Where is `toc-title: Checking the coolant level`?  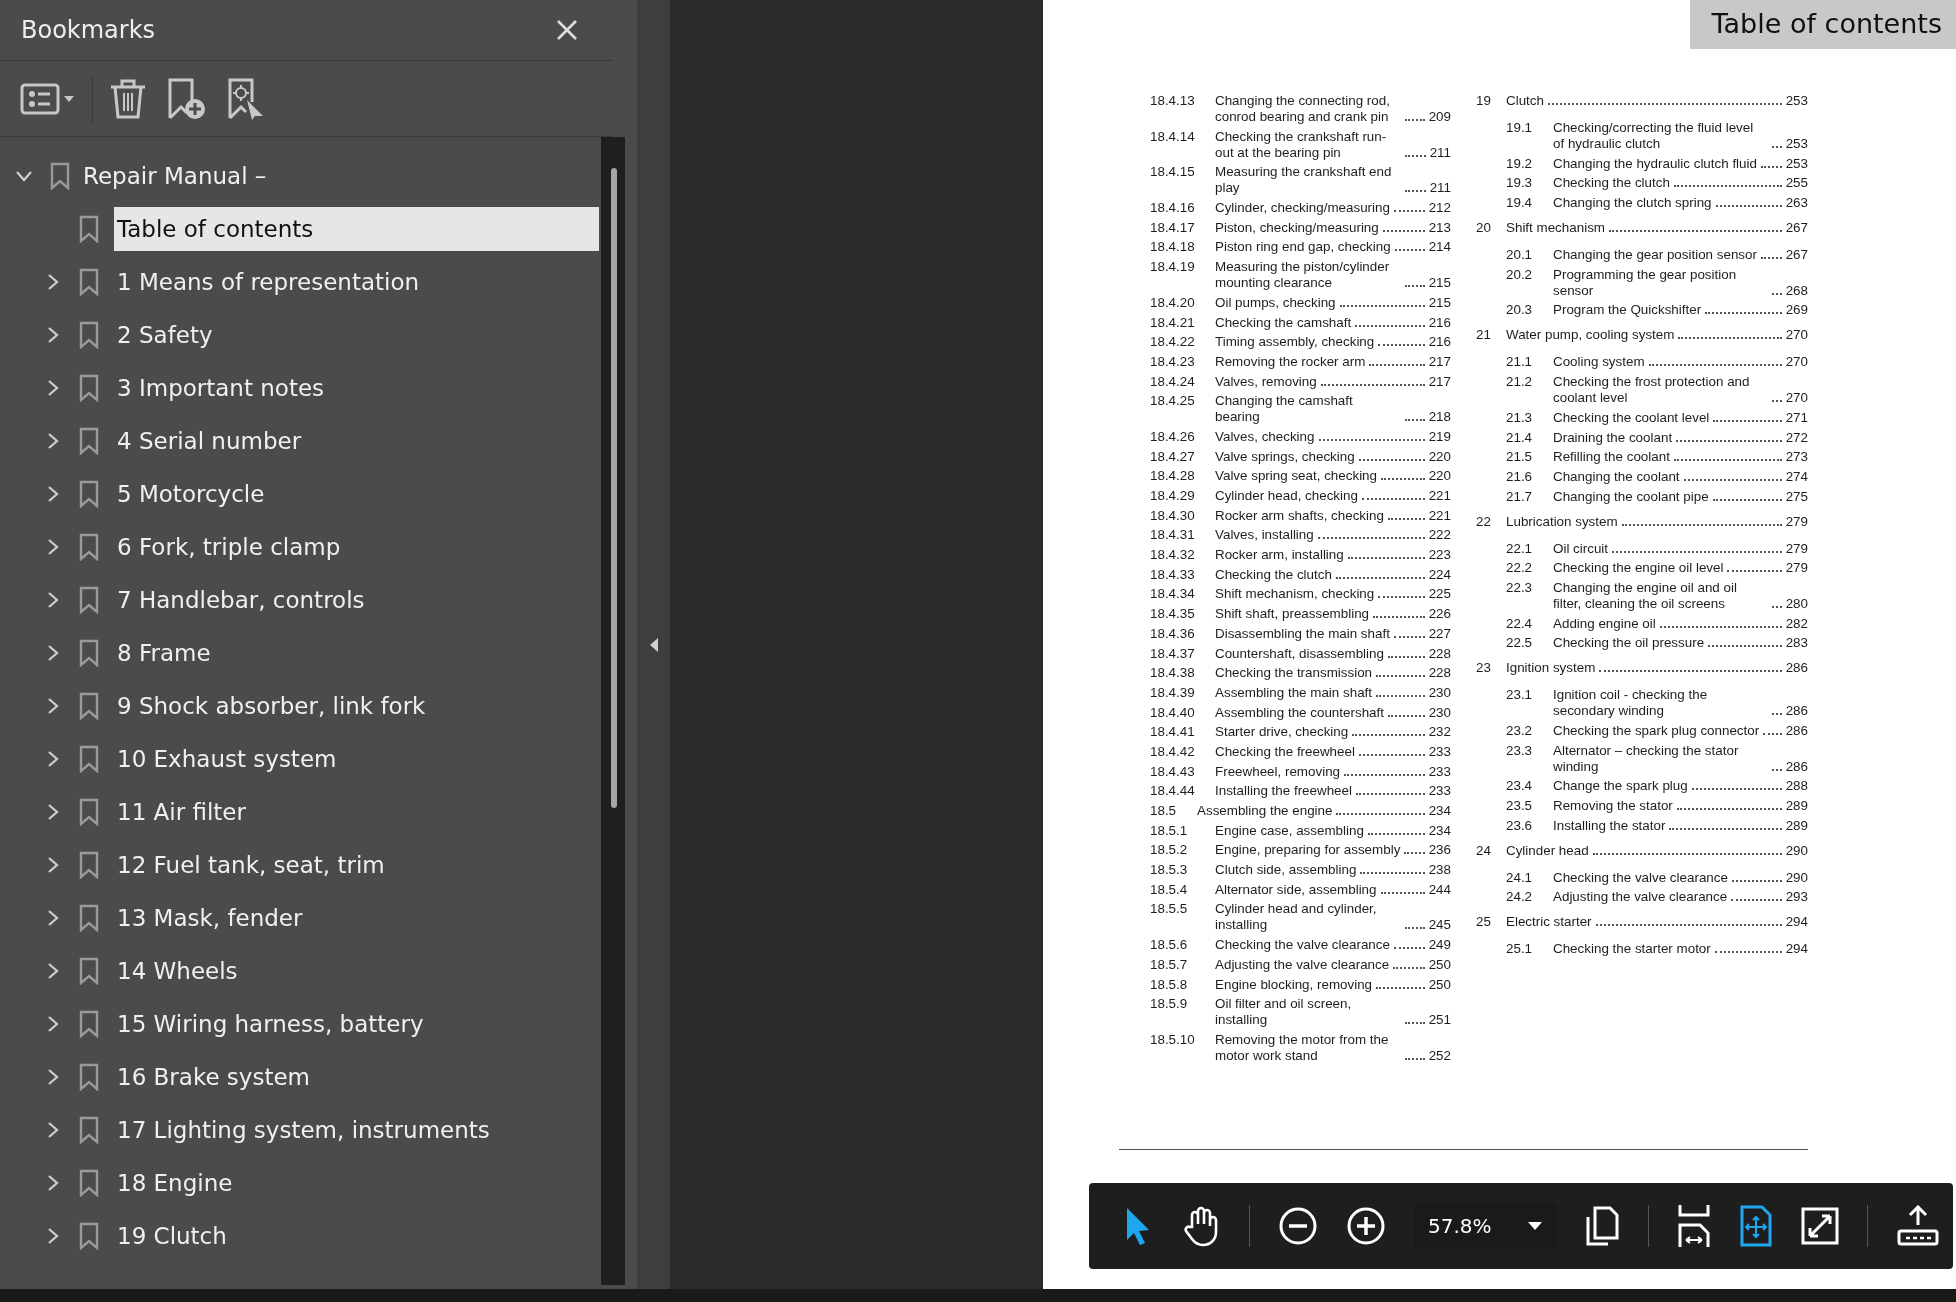 toc-title: Checking the coolant level is located at coordinates (1631, 417).